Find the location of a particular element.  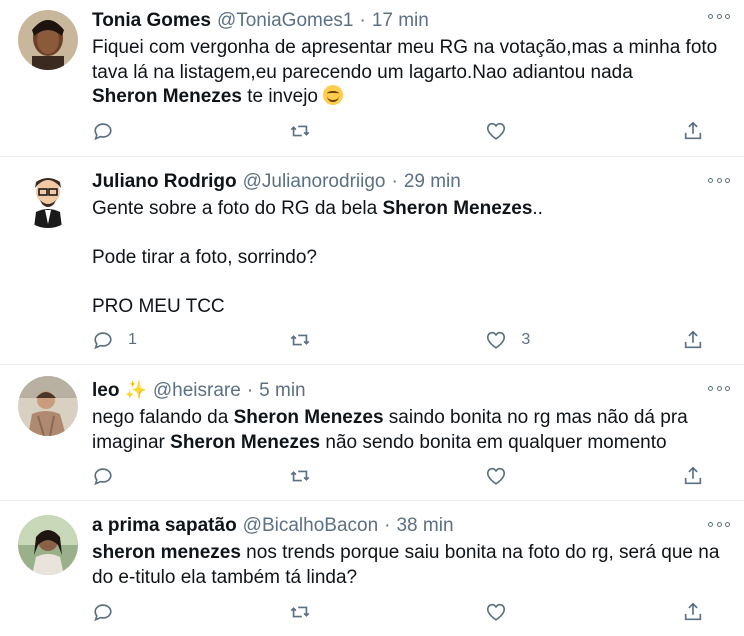

timestamp: 29 min is located at coordinates (432, 182).